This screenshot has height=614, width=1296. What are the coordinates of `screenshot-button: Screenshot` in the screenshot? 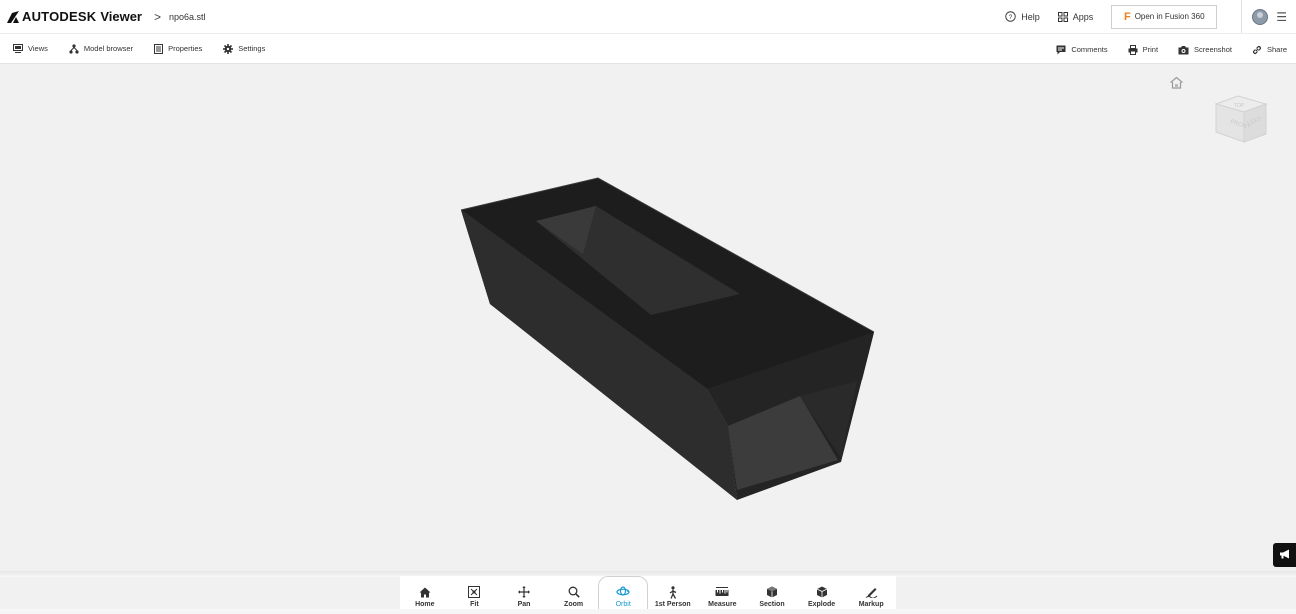 It's located at (1205, 50).